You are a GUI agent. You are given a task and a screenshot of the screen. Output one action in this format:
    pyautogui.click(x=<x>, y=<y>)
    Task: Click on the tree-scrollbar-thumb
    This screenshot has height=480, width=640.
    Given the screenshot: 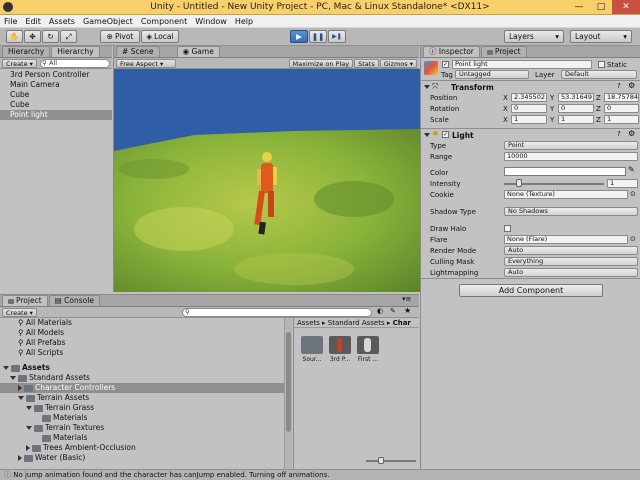 What is the action you would take?
    pyautogui.click(x=288, y=382)
    